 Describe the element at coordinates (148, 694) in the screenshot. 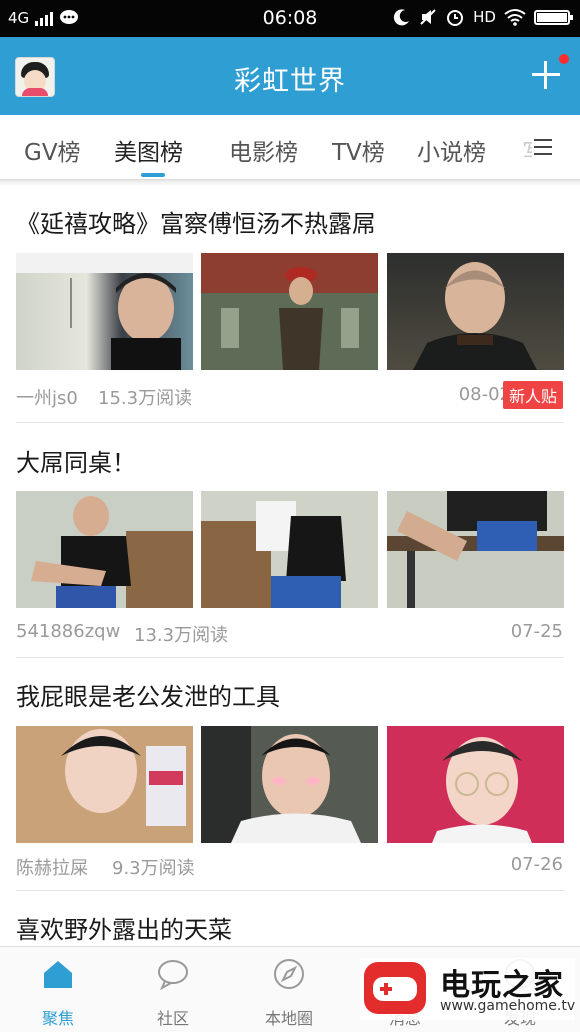

I see `post-title: 我屁眼是老公发泄的工具` at that location.